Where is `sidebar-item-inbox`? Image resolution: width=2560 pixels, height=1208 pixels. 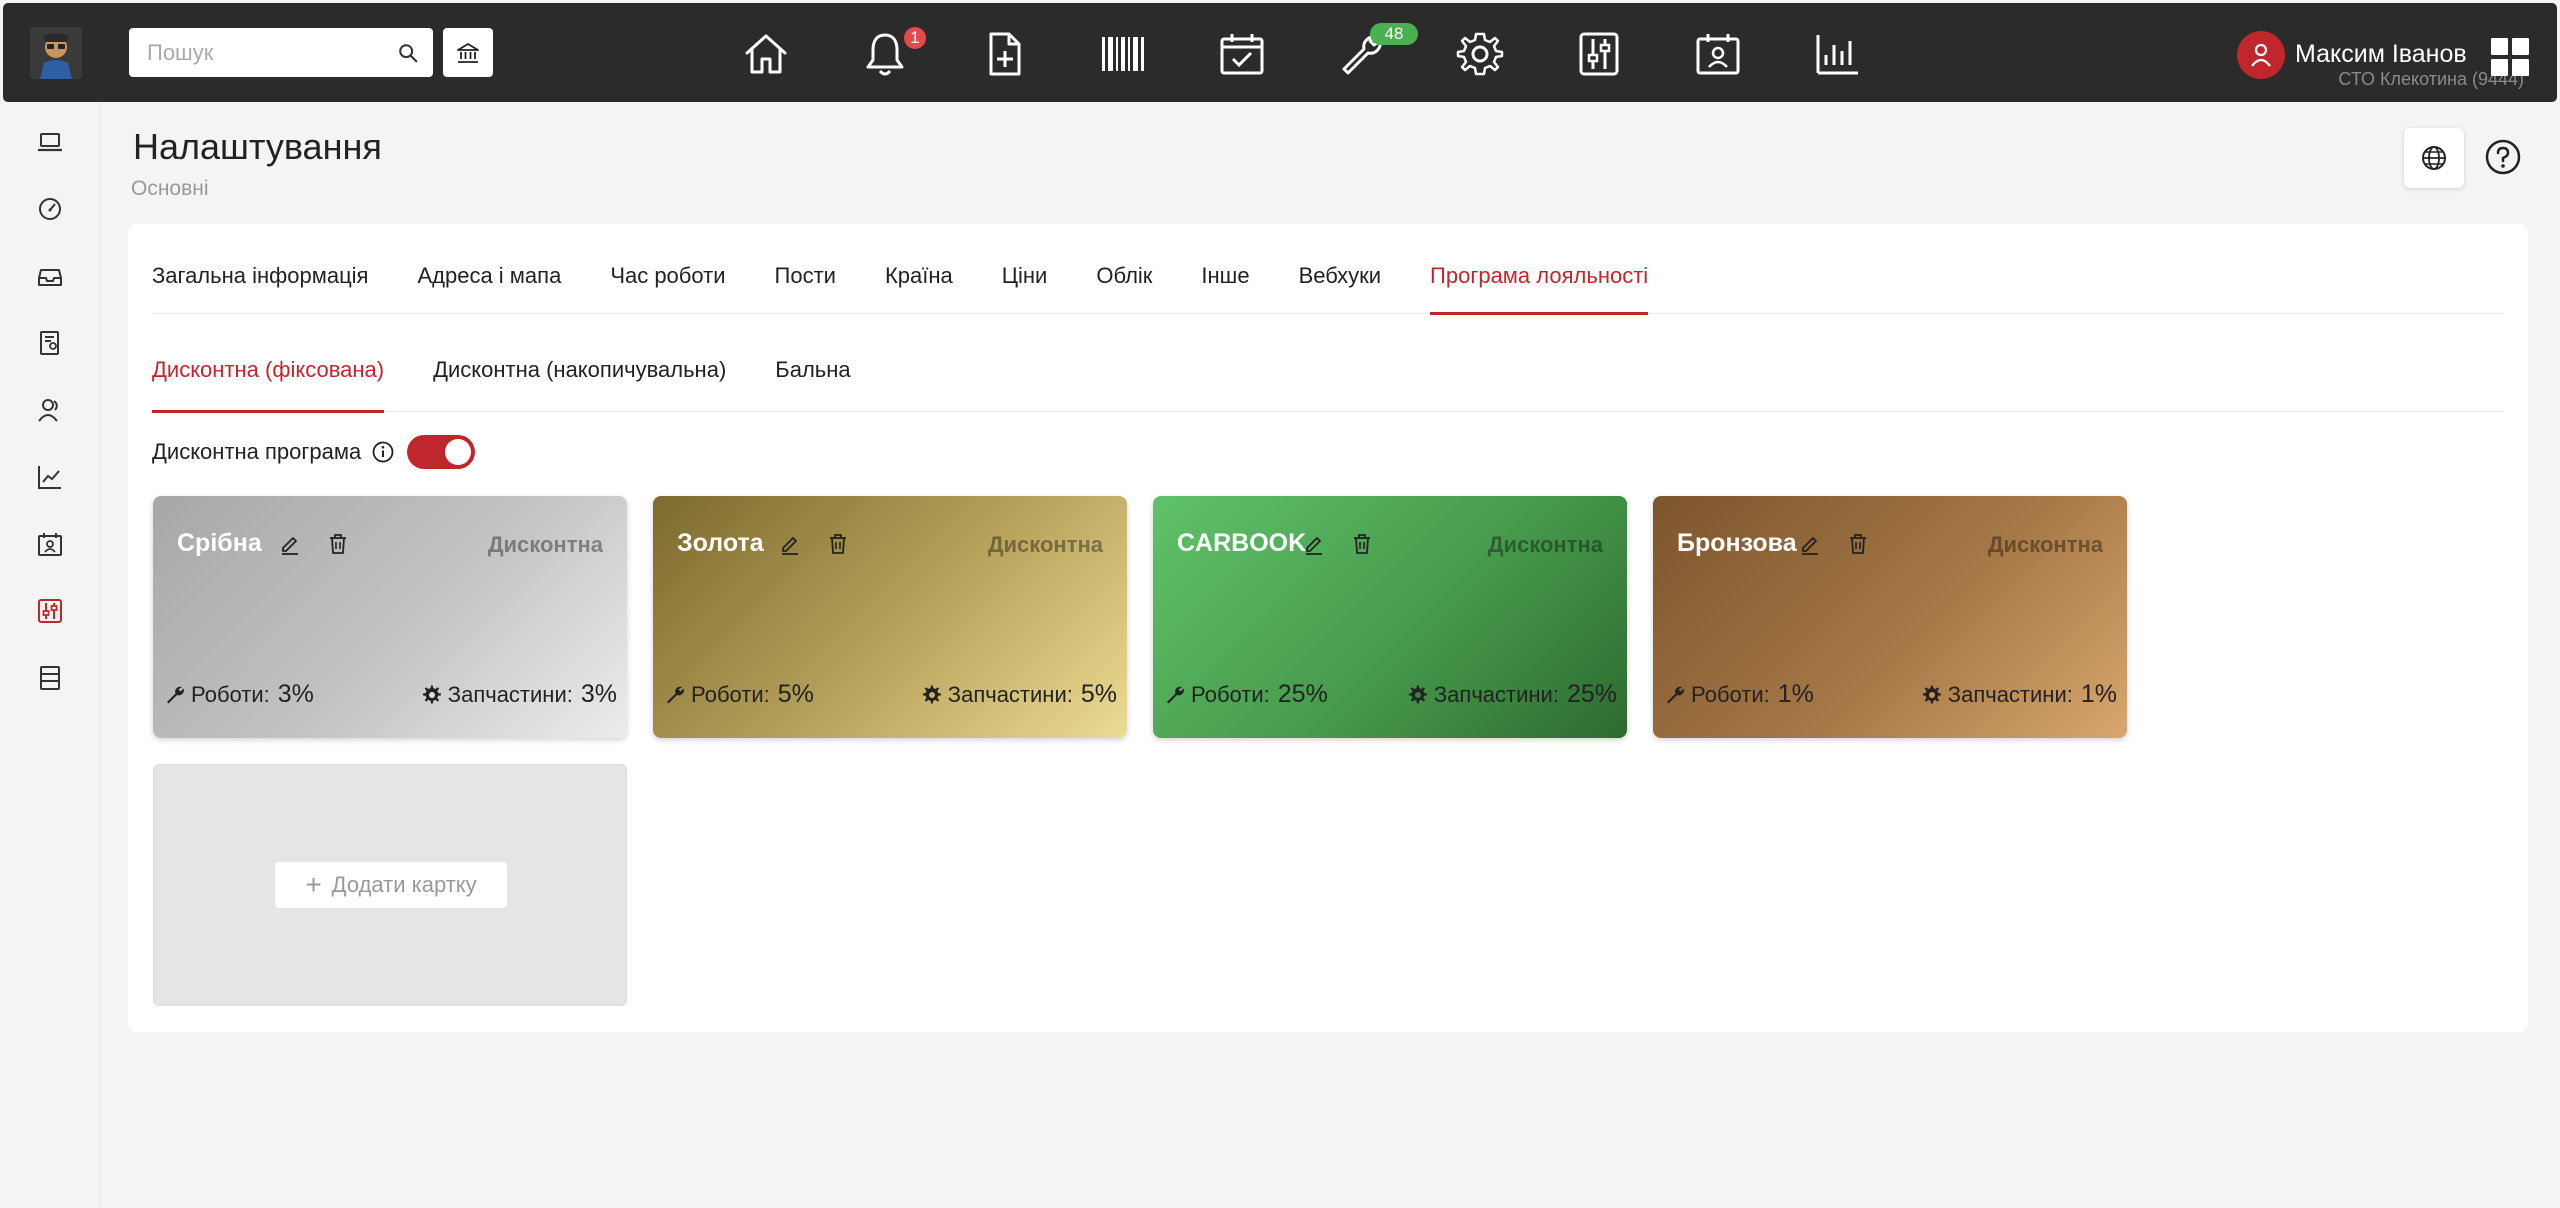 sidebar-item-inbox is located at coordinates (50, 276).